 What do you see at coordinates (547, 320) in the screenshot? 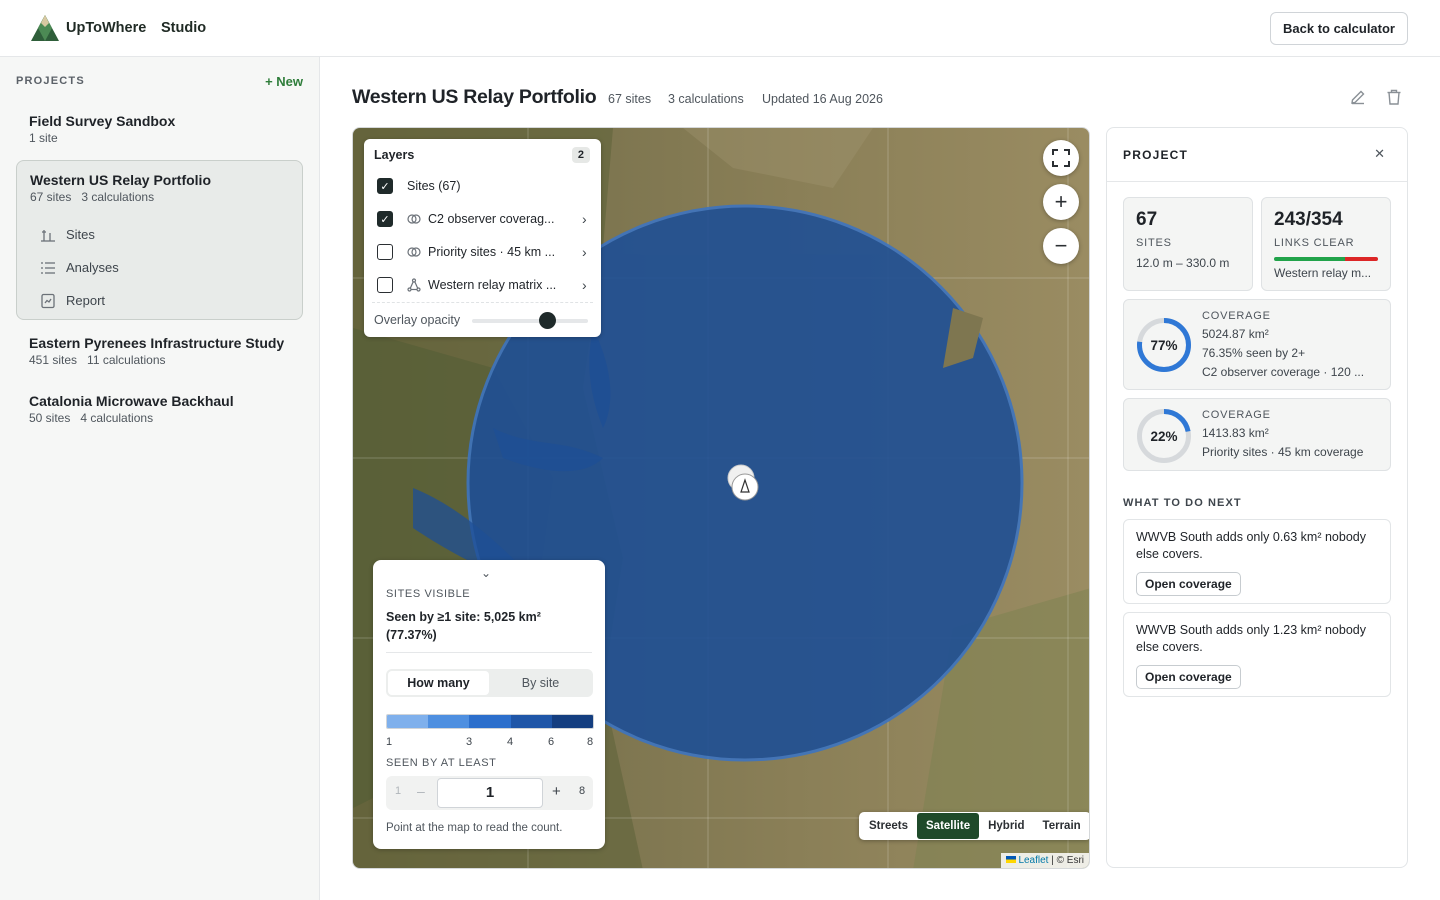
I see `overlay-opacity-thumb` at bounding box center [547, 320].